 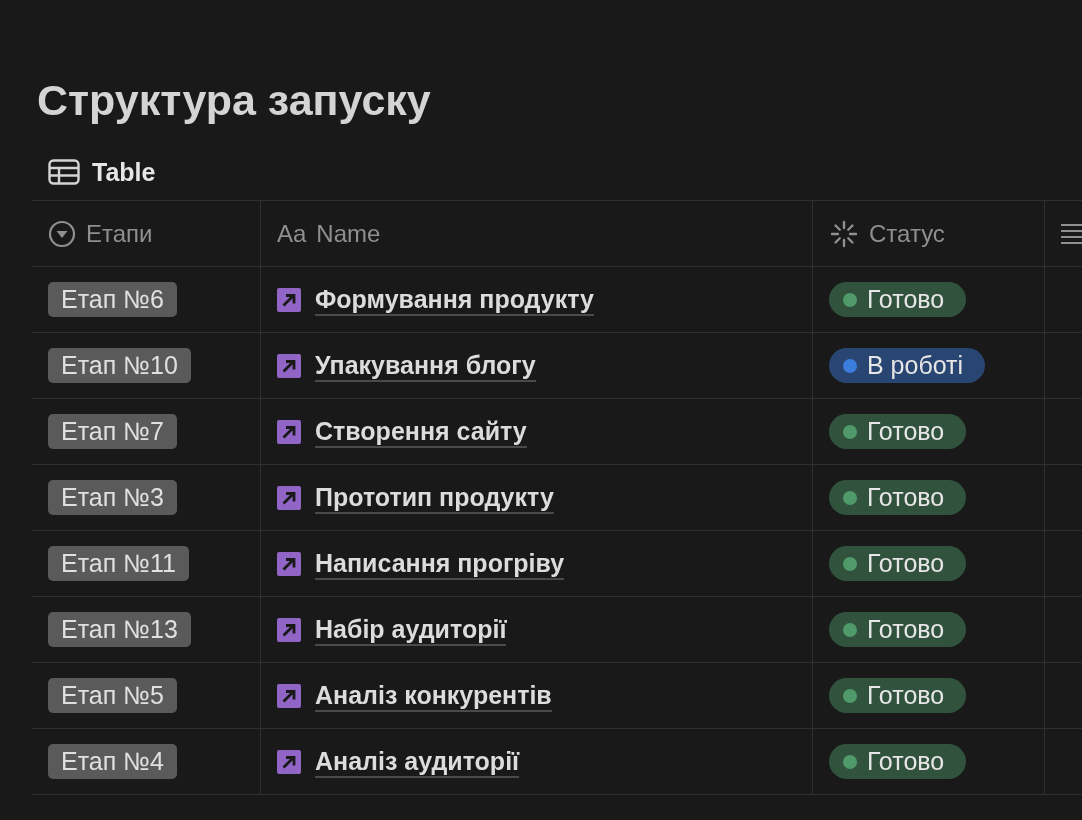 What do you see at coordinates (844, 233) in the screenshot?
I see `loading-spinner-icon` at bounding box center [844, 233].